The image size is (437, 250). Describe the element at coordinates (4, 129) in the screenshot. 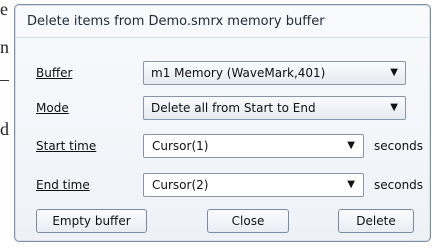

I see `background-text-d: d` at that location.